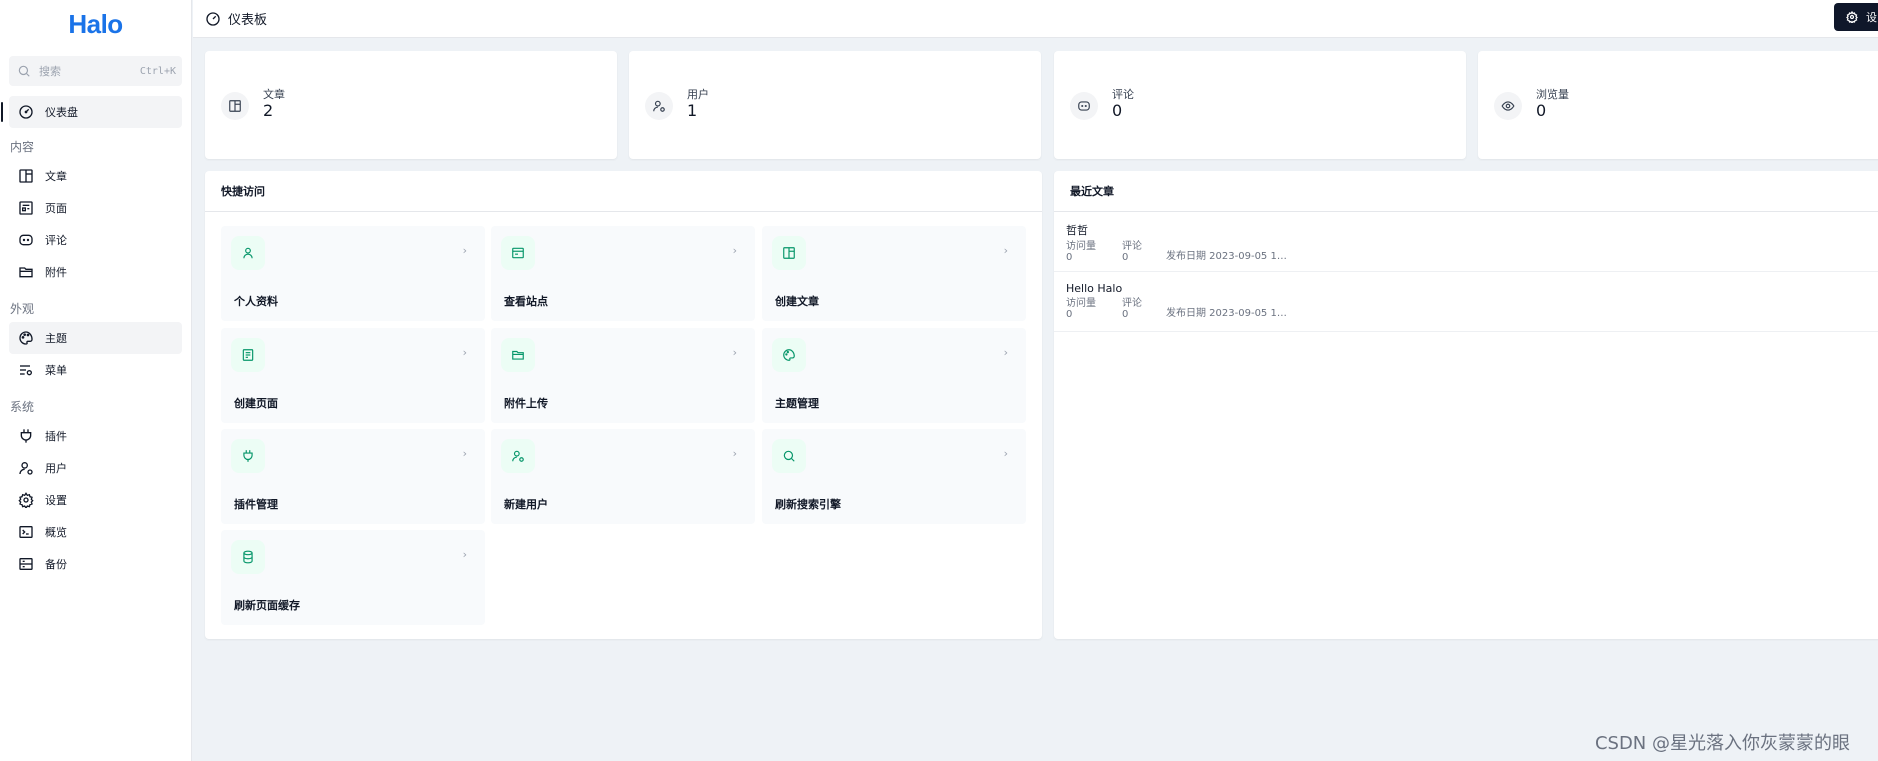 The height and width of the screenshot is (761, 1878). I want to click on qa-label: 刷新页面缓存, so click(267, 605).